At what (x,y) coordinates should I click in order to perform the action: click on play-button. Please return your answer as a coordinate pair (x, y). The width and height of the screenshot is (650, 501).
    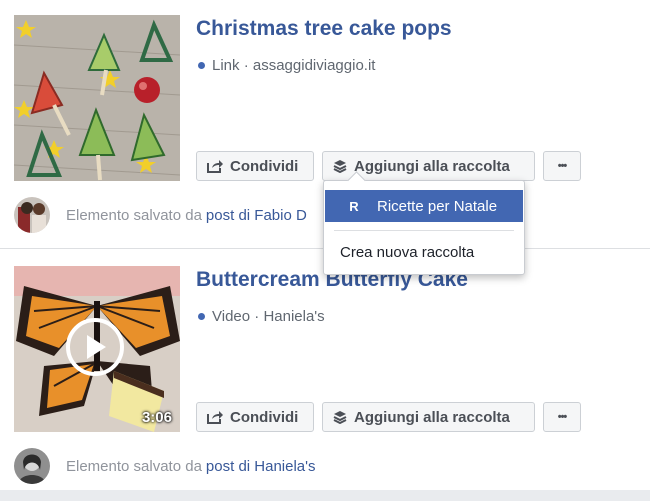
    Looking at the image, I should click on (95, 347).